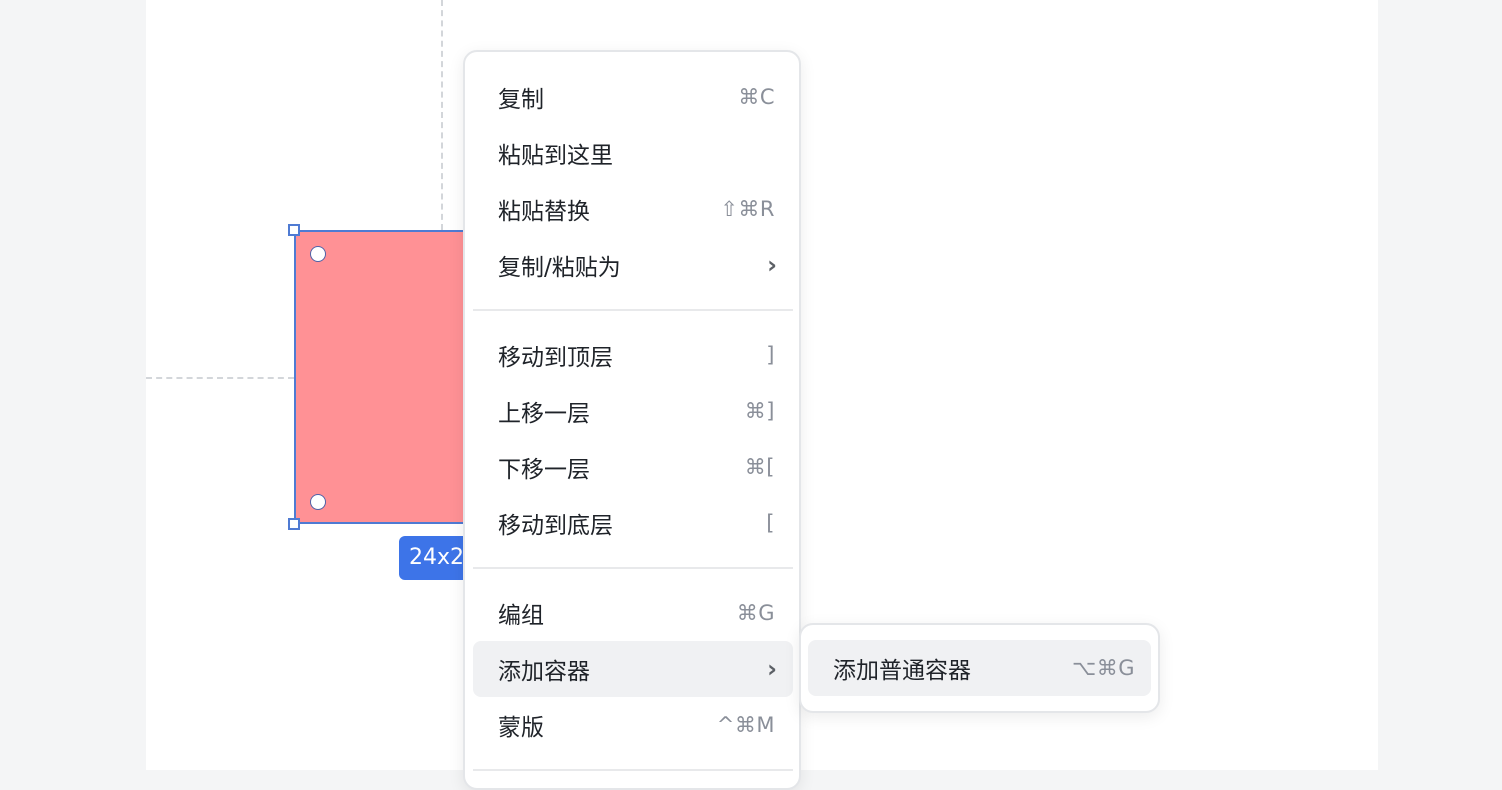 Image resolution: width=1502 pixels, height=790 pixels. I want to click on menu-item-label: 复制/粘贴为, so click(559, 268).